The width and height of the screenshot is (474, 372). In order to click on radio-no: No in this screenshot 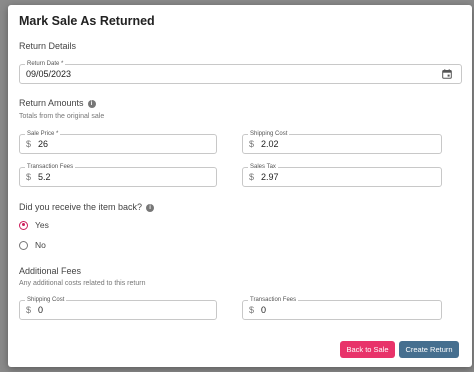, I will do `click(32, 245)`.